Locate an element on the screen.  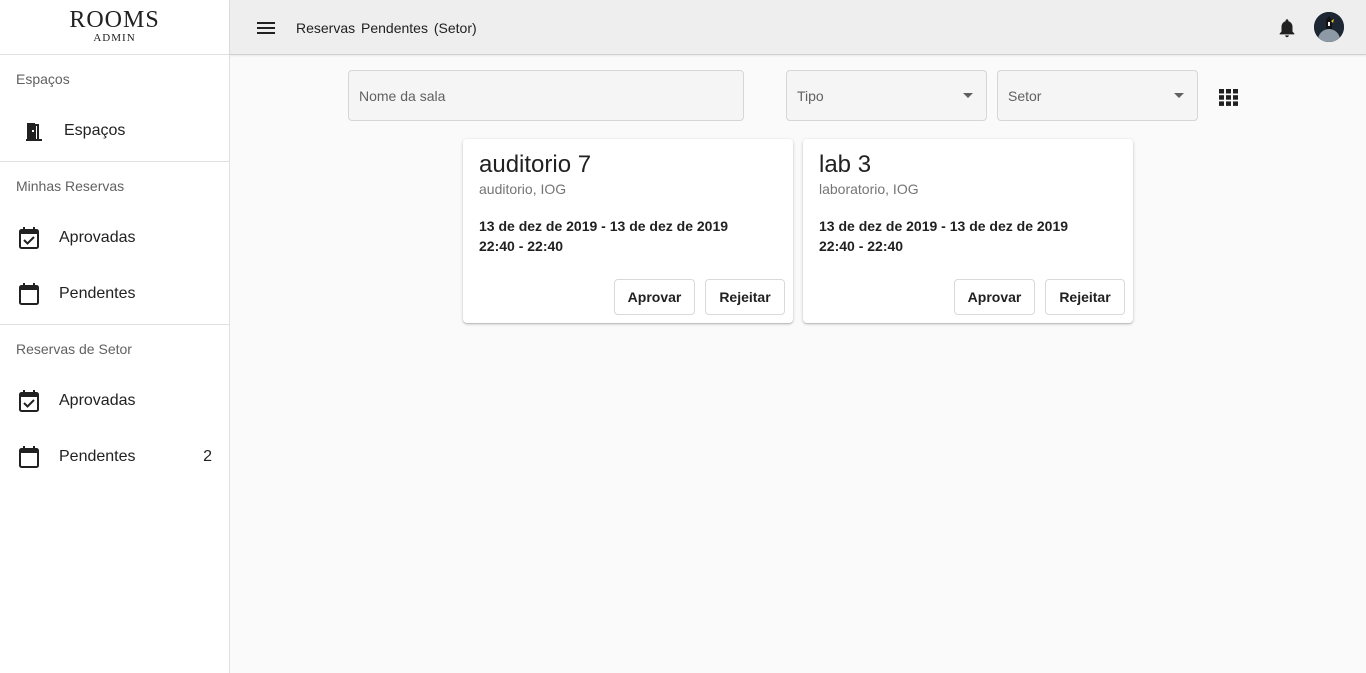
nav-section-minhas-reservas: Minhas Reservas Aprovadas Pendentes is located at coordinates (114, 243).